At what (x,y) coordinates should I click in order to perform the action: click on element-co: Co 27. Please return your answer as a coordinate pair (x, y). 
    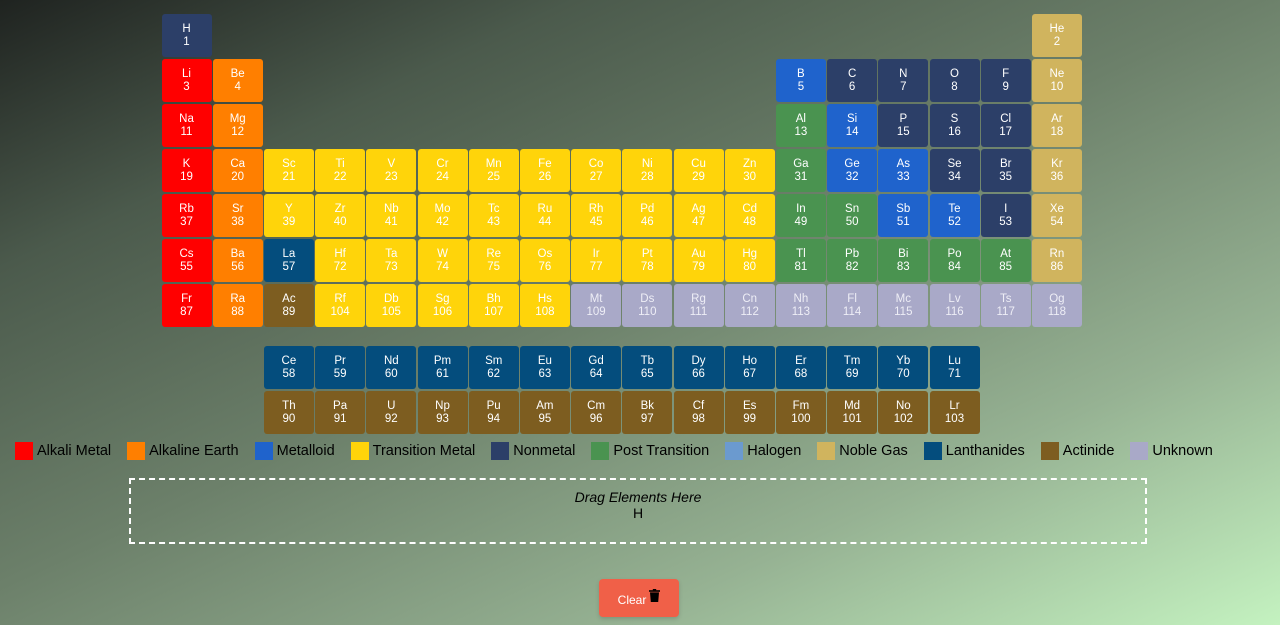
    Looking at the image, I should click on (596, 170).